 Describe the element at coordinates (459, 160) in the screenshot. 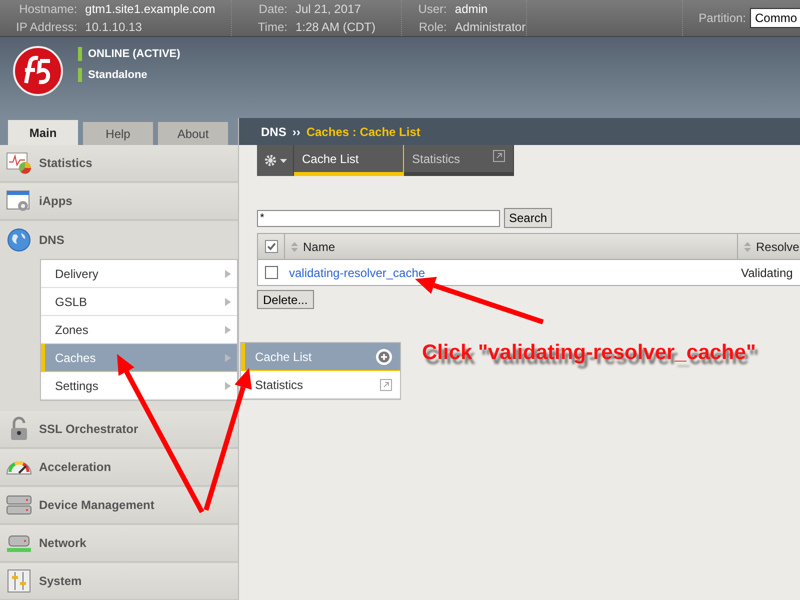

I see `page-tab: Statistics` at that location.